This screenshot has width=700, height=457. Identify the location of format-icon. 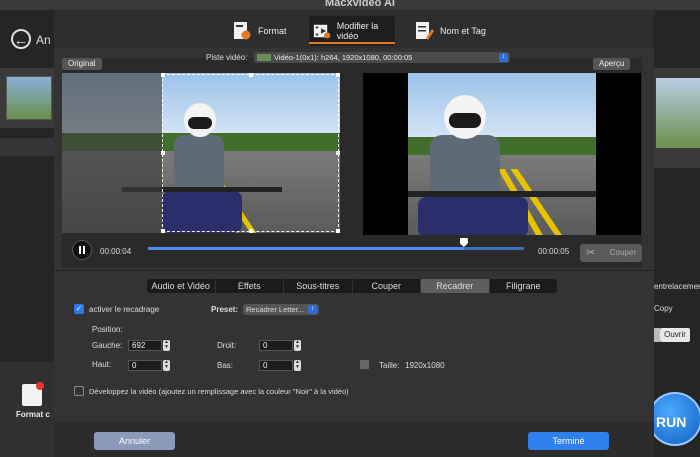
(242, 31).